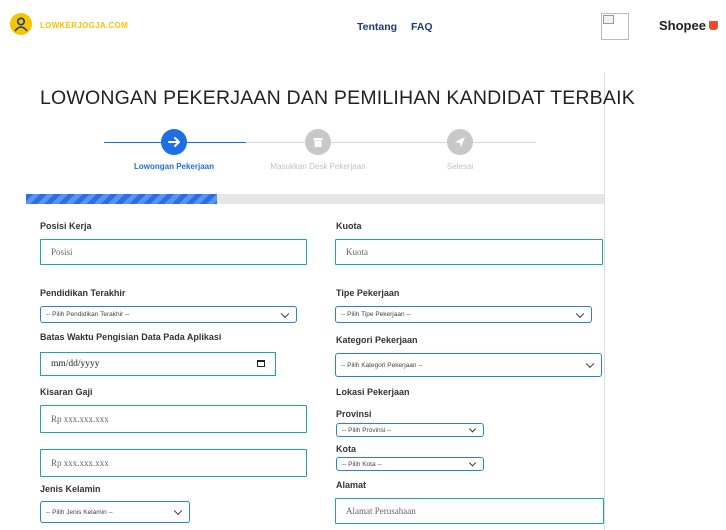 This screenshot has width=726, height=530. What do you see at coordinates (70, 489) in the screenshot?
I see `label-jenis-kelamin: Jenis Kelamin` at bounding box center [70, 489].